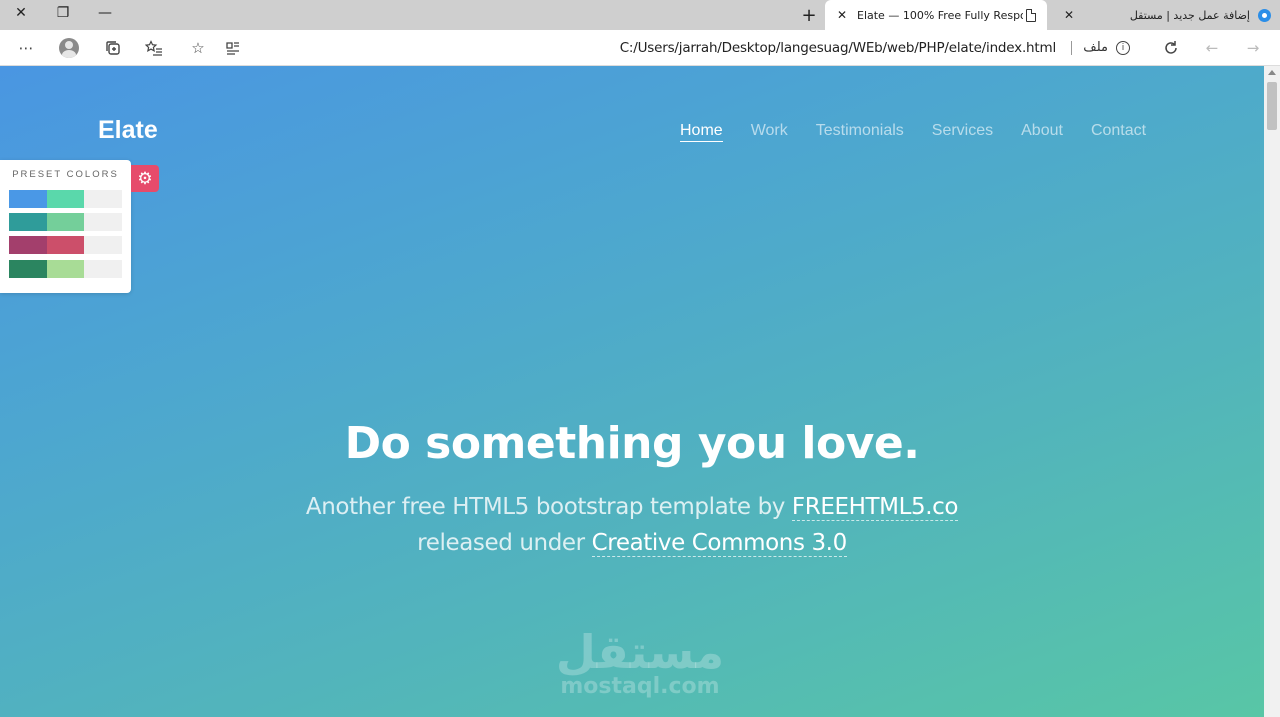 The width and height of the screenshot is (1280, 717). Describe the element at coordinates (1095, 47) in the screenshot. I see `site-info-label: ملف` at that location.